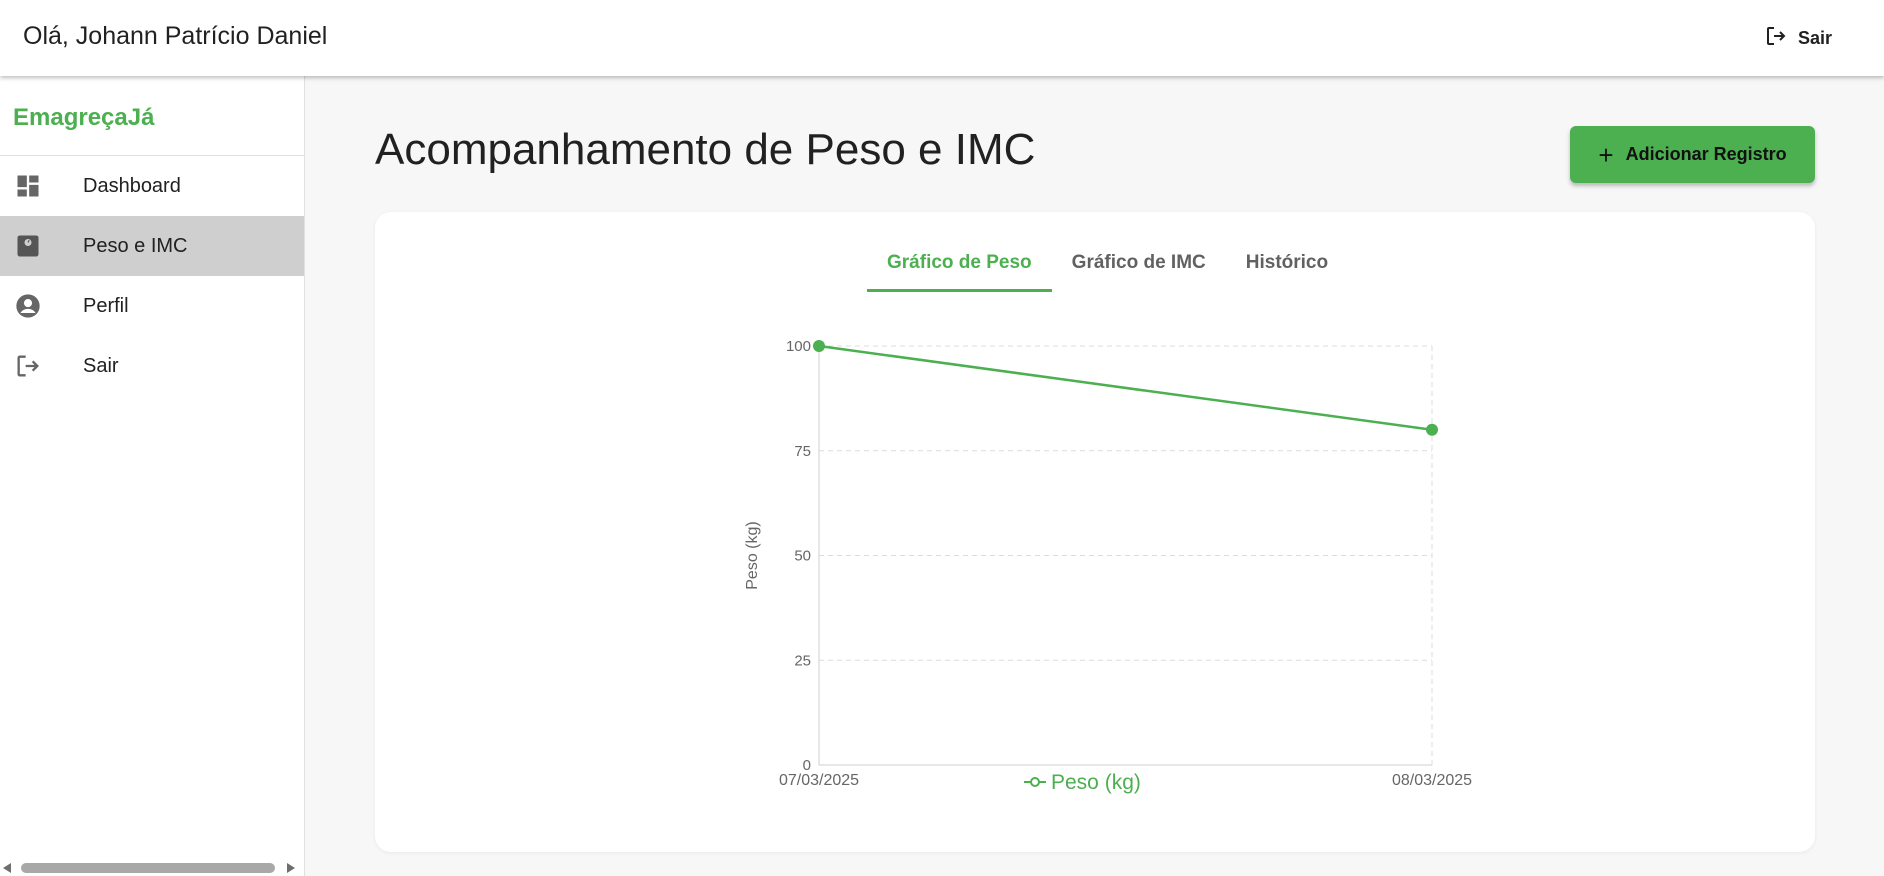  I want to click on scrollbar-thumb, so click(148, 868).